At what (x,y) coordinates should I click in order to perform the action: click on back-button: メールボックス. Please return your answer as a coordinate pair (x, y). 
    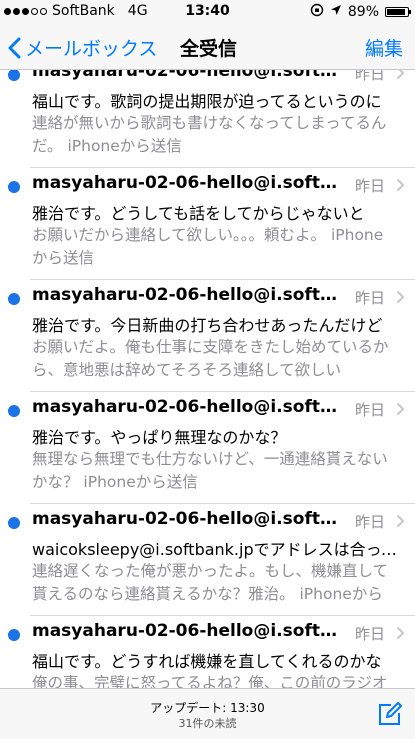
    Looking at the image, I should click on (82, 47).